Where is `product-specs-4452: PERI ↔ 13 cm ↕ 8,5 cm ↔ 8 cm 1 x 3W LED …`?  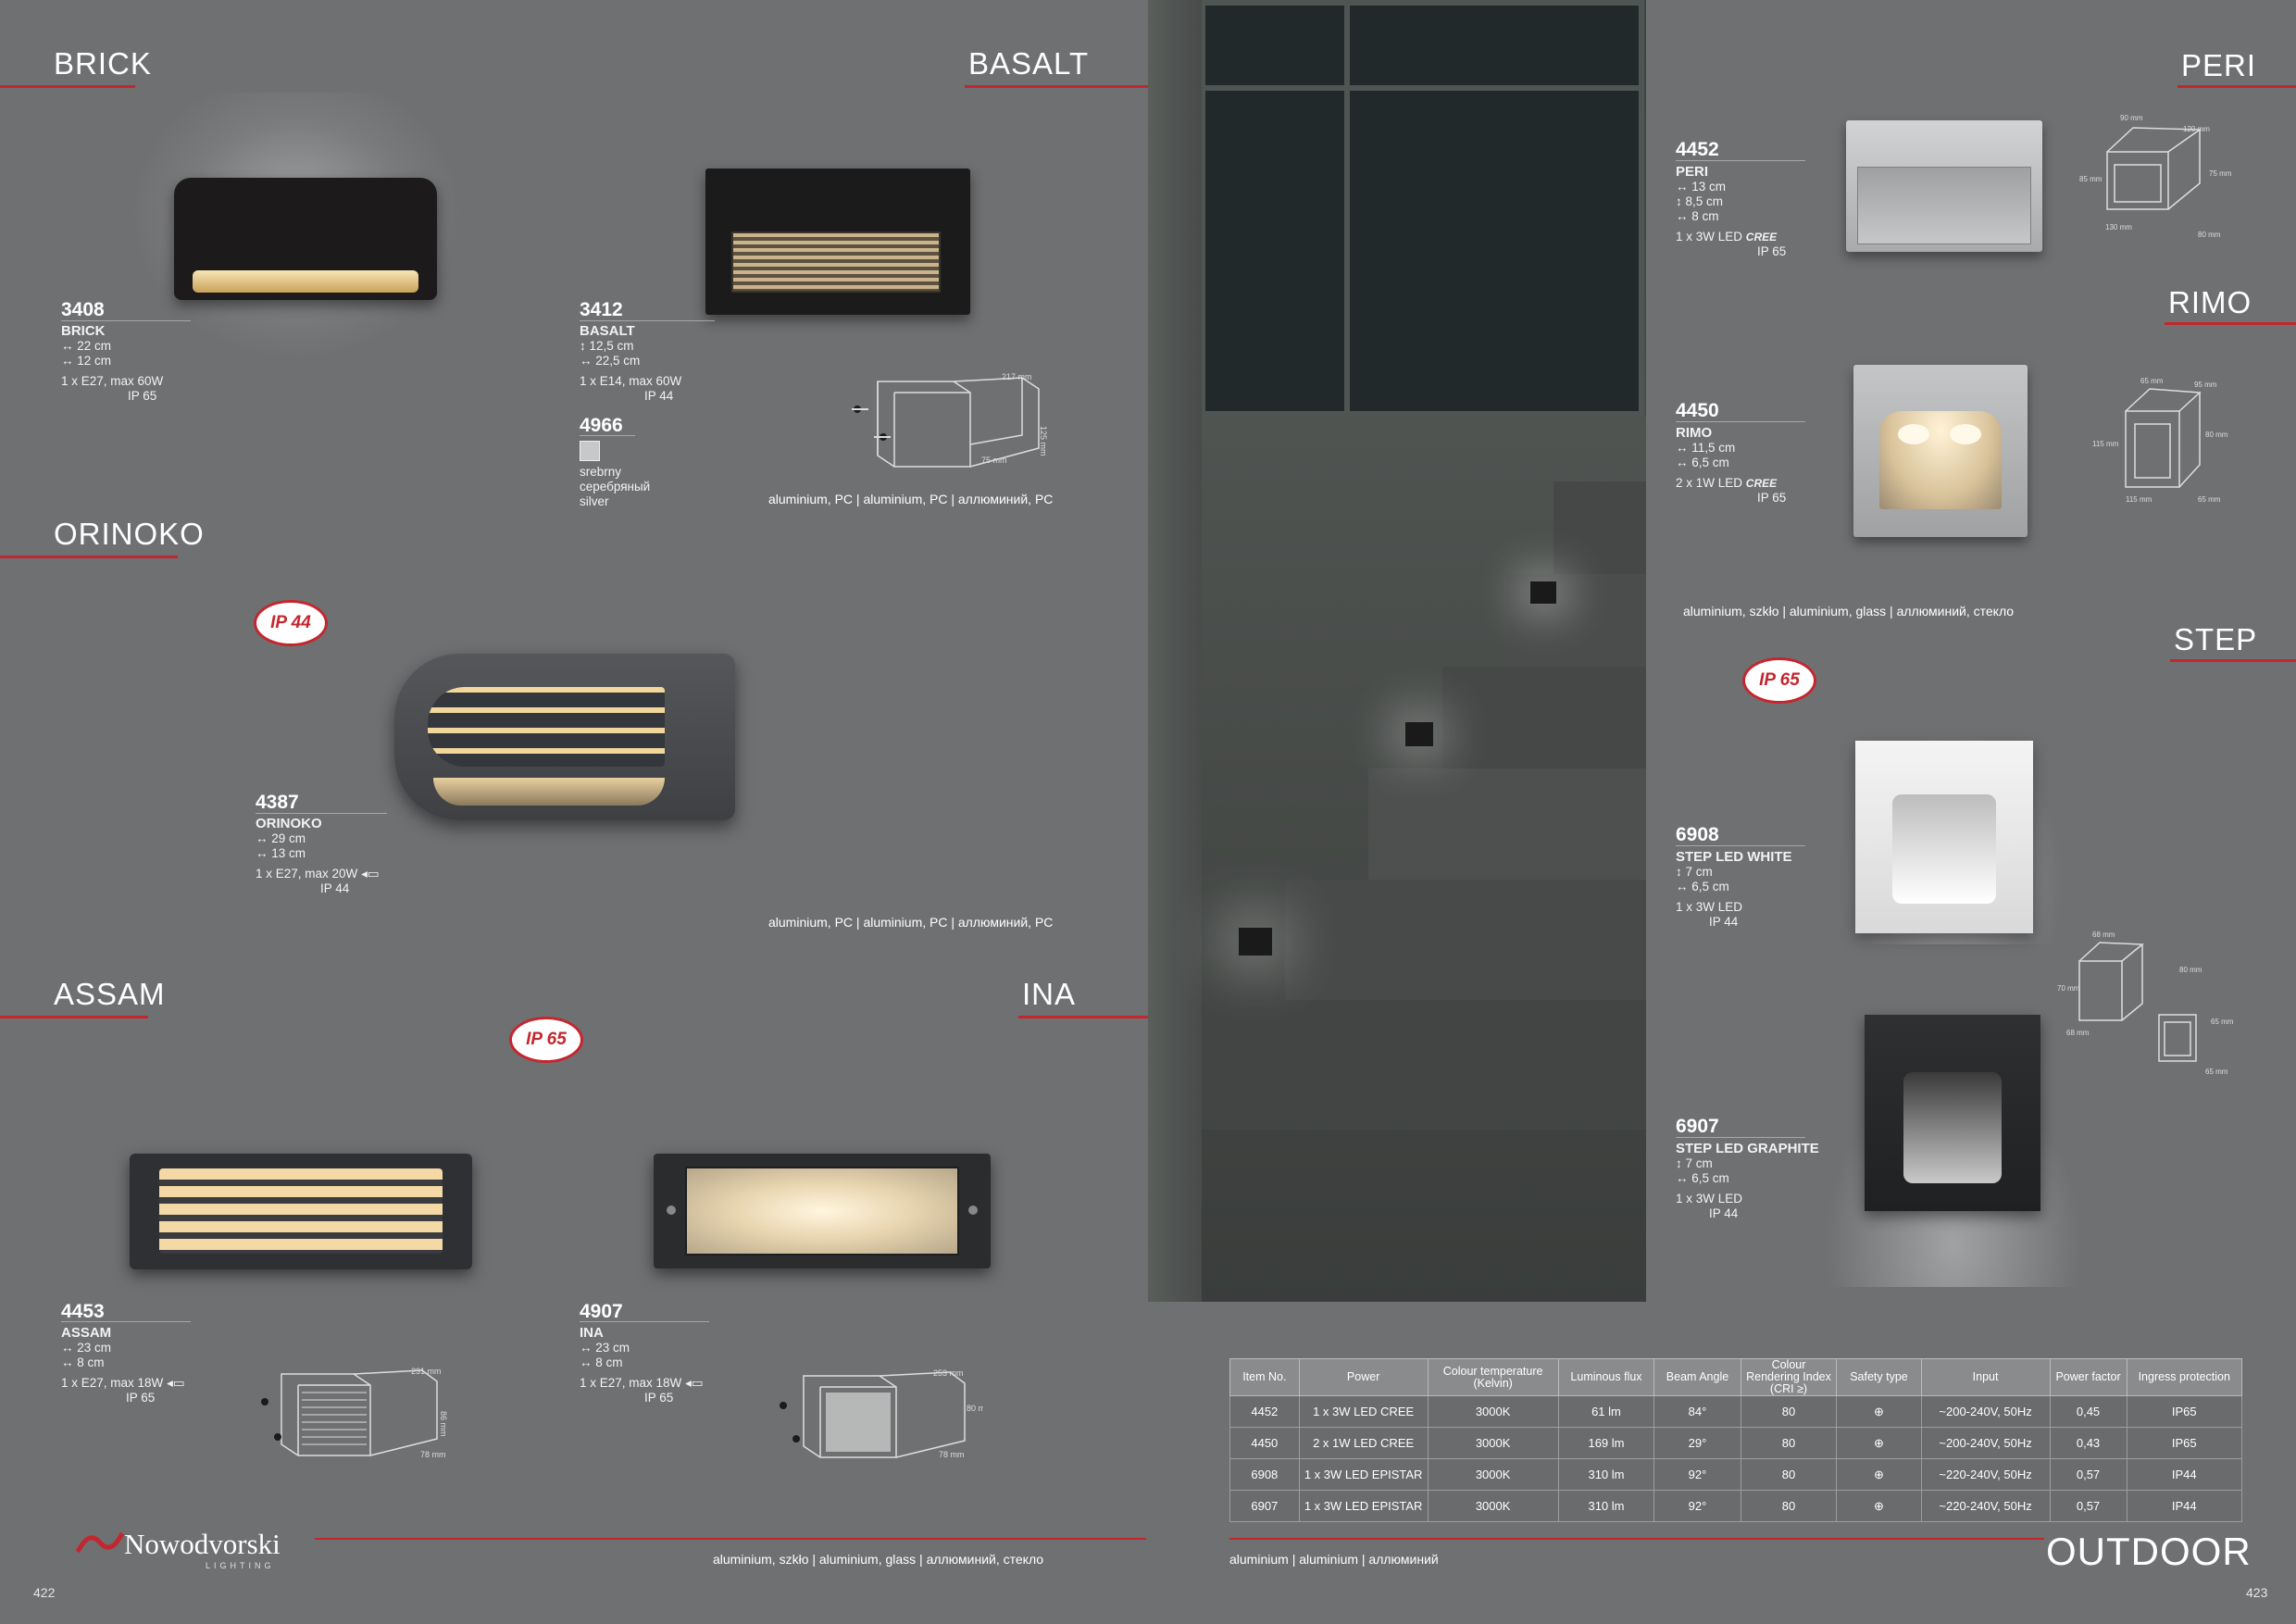 product-specs-4452: PERI ↔ 13 cm ↕ 8,5 cm ↔ 8 cm 1 x 3W LED … is located at coordinates (1731, 212).